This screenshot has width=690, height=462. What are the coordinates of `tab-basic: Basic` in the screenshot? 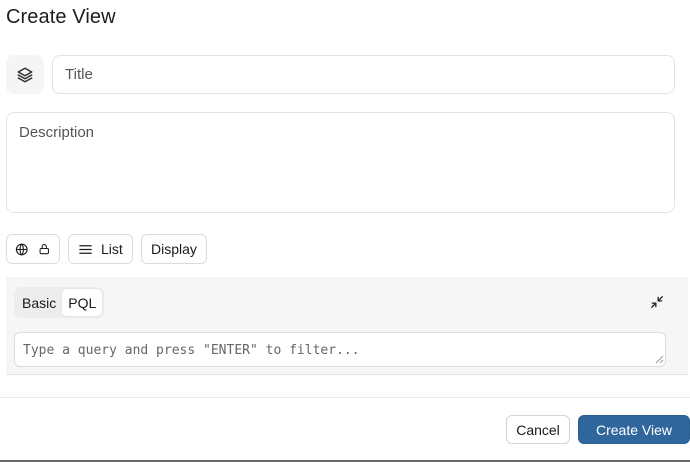 It's located at (39, 302).